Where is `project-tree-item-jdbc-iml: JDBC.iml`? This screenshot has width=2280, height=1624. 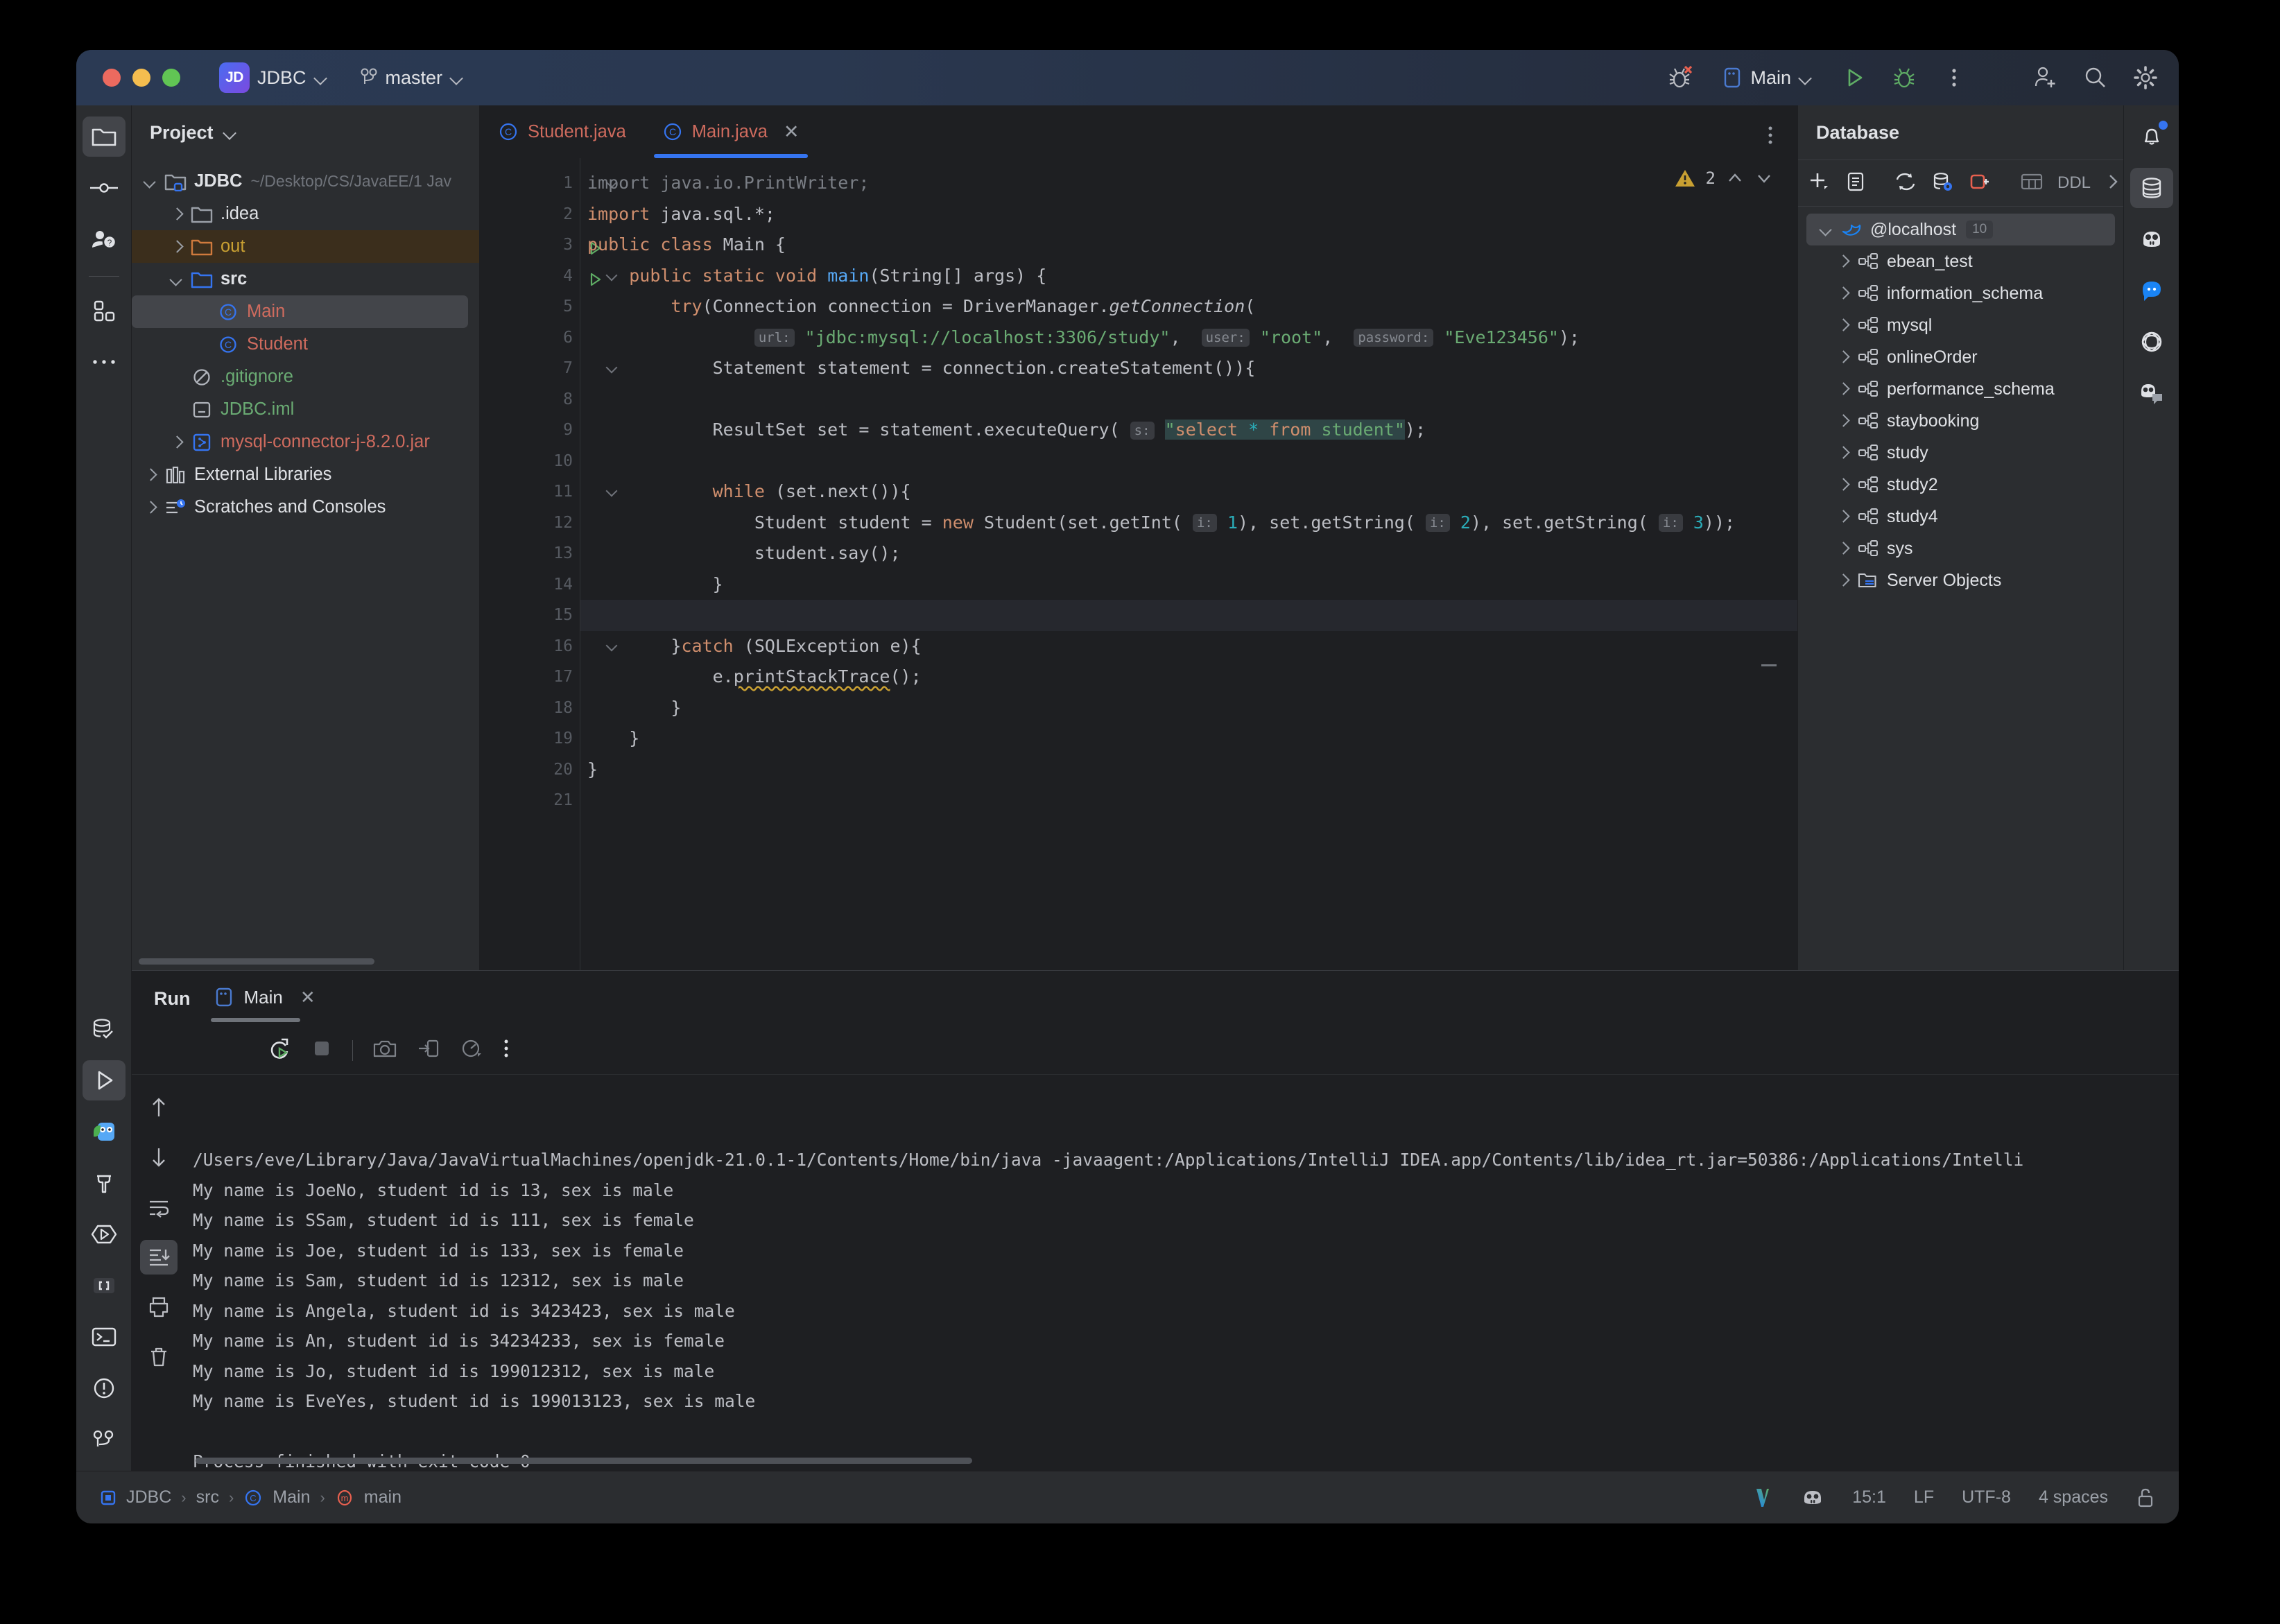
project-tree-item-jdbc-iml: JDBC.iml is located at coordinates (305, 410).